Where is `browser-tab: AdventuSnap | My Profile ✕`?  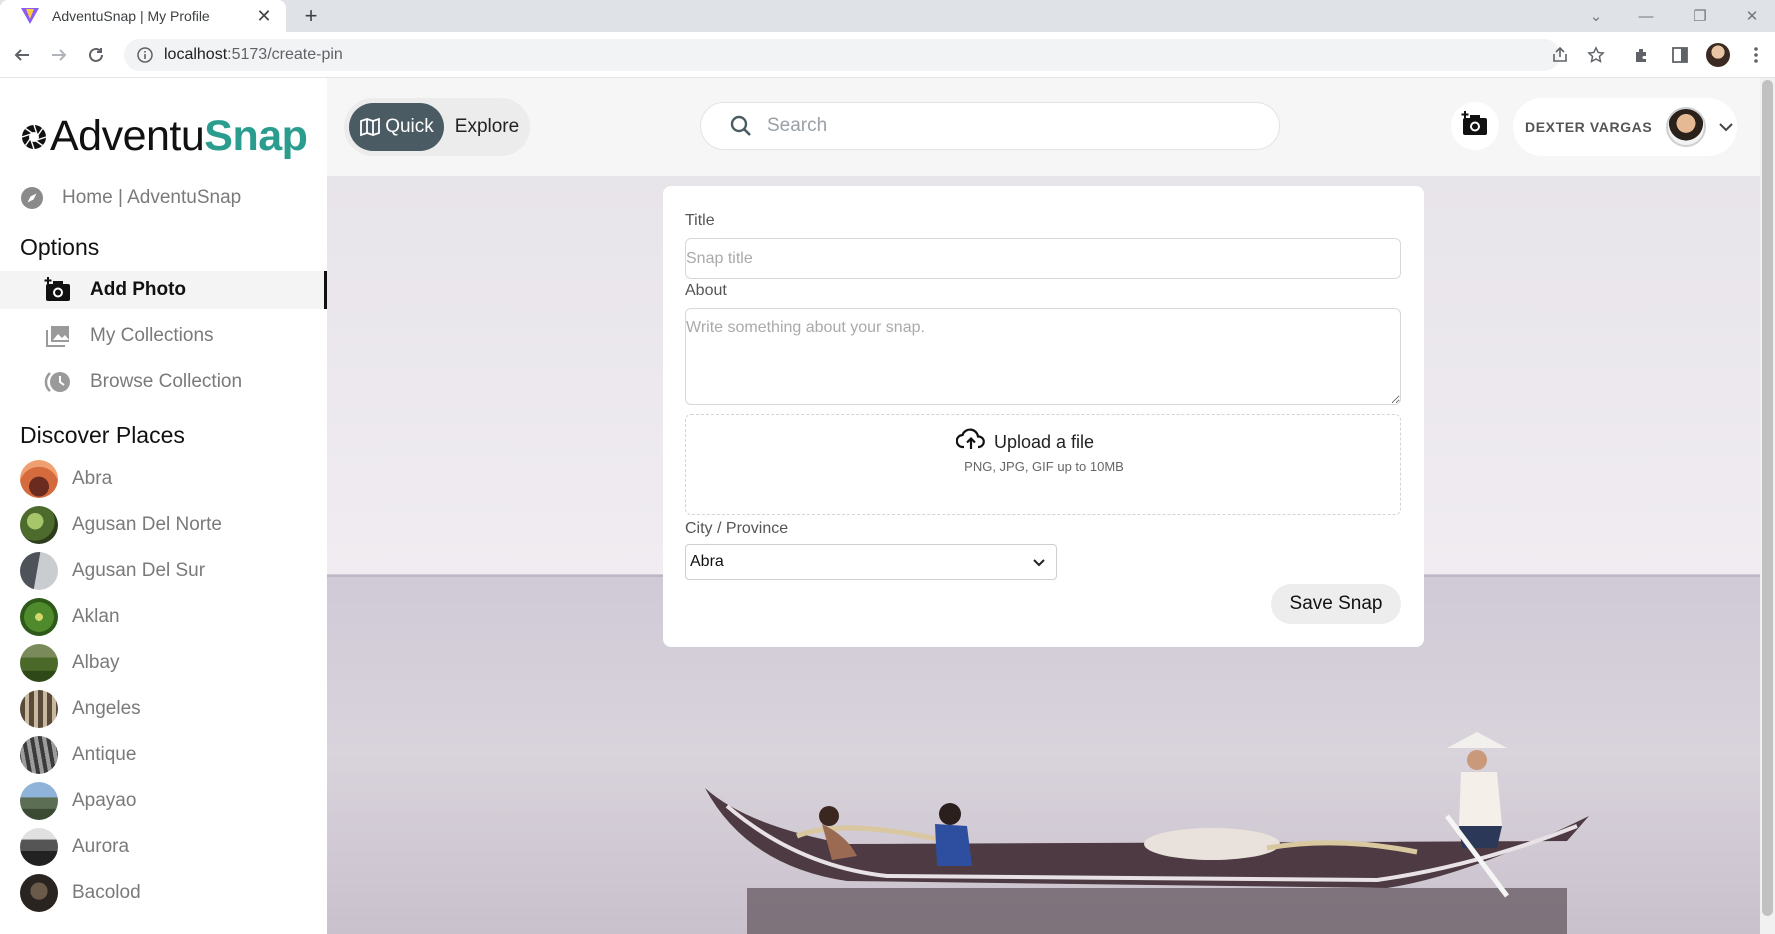 browser-tab: AdventuSnap | My Profile ✕ is located at coordinates (143, 16).